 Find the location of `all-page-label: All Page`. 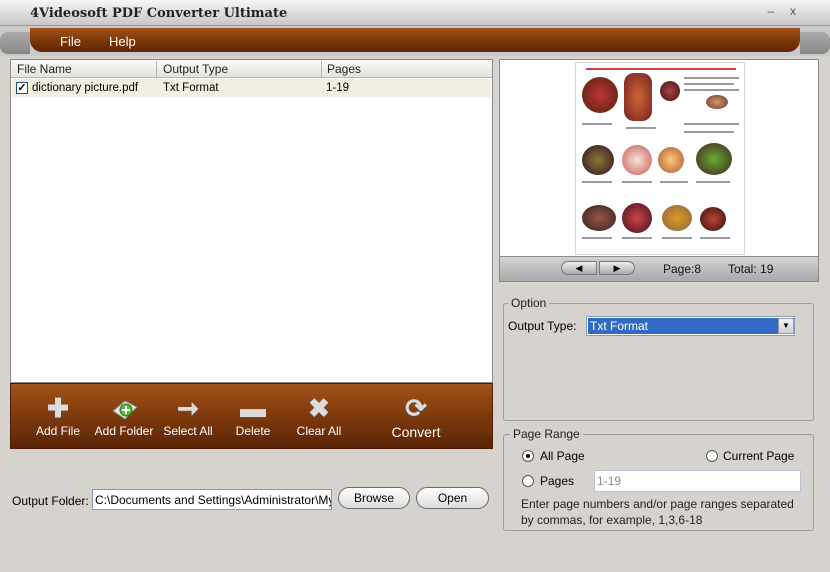

all-page-label: All Page is located at coordinates (562, 456).